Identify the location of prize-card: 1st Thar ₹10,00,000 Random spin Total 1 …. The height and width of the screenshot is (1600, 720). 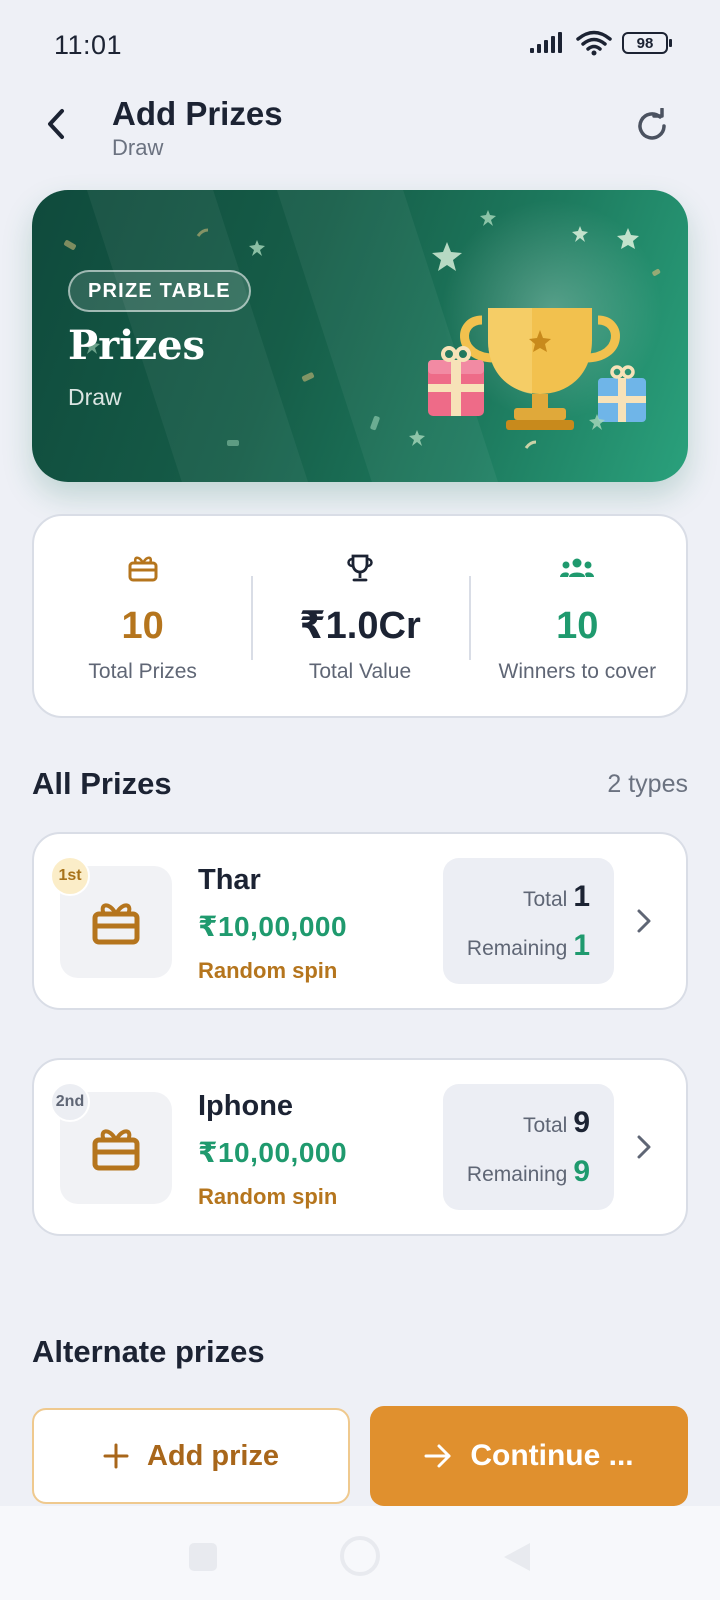
(360, 921).